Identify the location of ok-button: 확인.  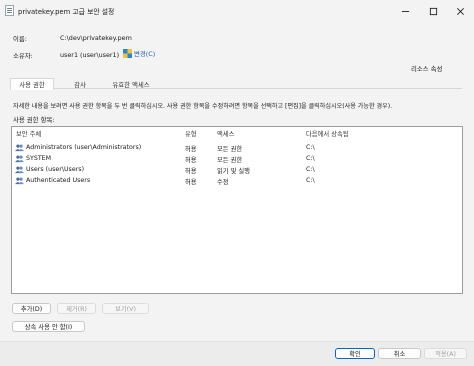
(355, 353).